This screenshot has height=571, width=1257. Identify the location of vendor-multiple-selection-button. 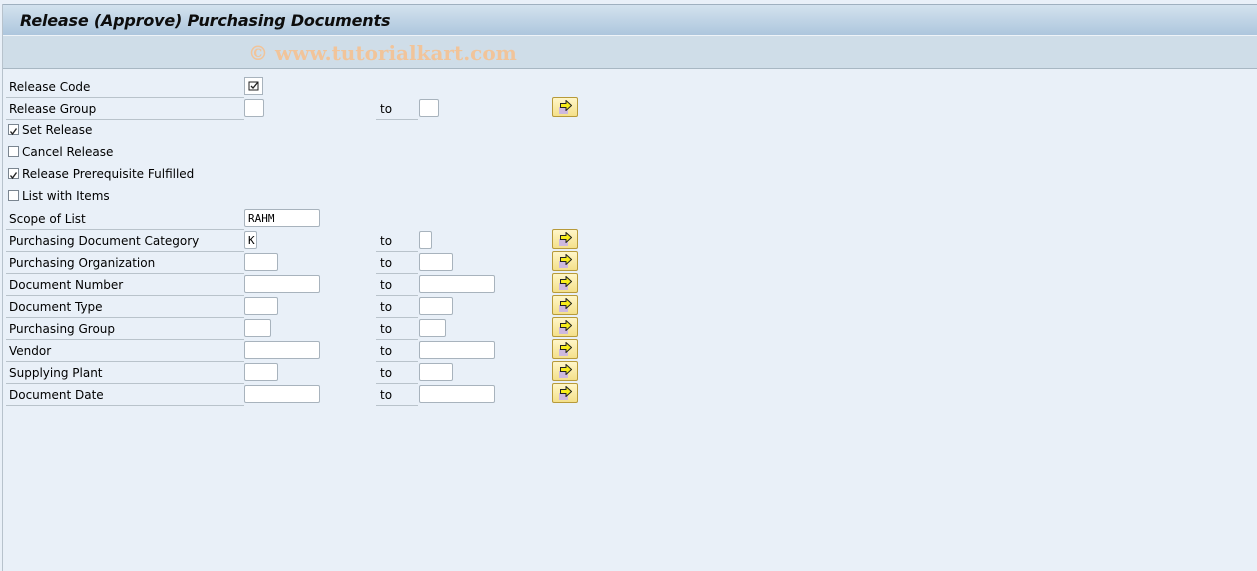
(565, 349).